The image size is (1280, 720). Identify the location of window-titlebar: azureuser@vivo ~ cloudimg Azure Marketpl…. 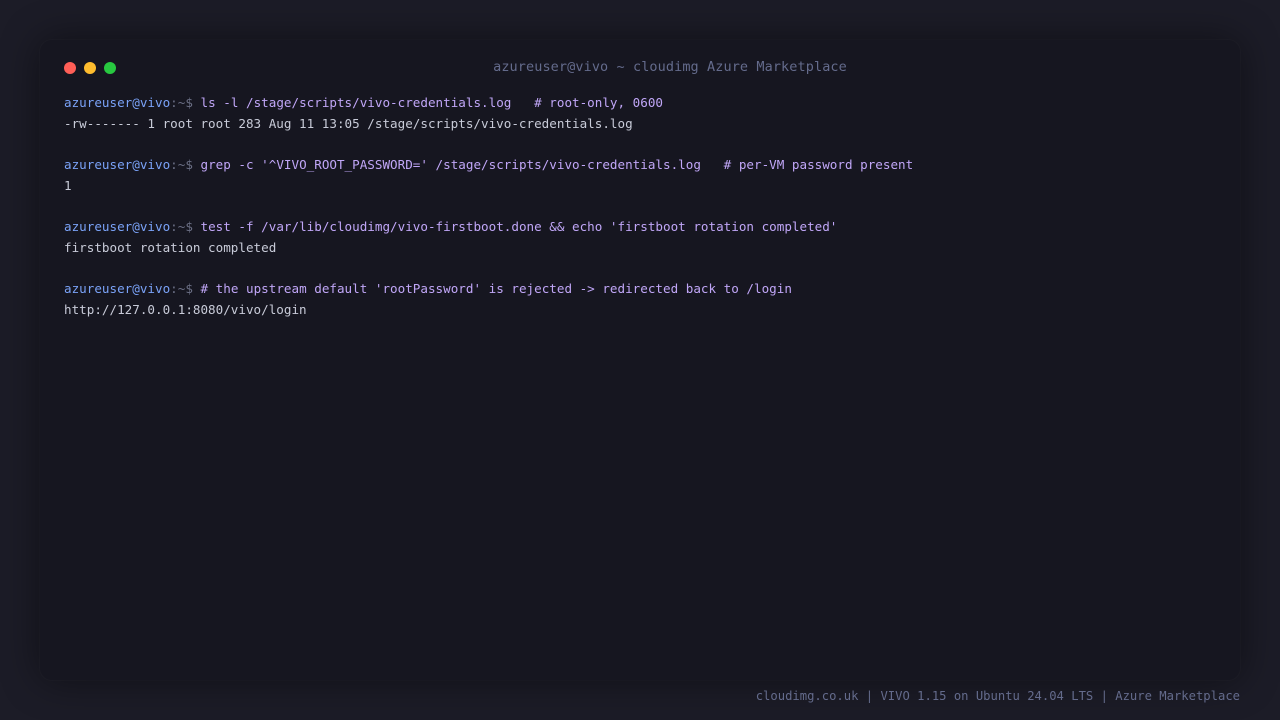
(640, 68).